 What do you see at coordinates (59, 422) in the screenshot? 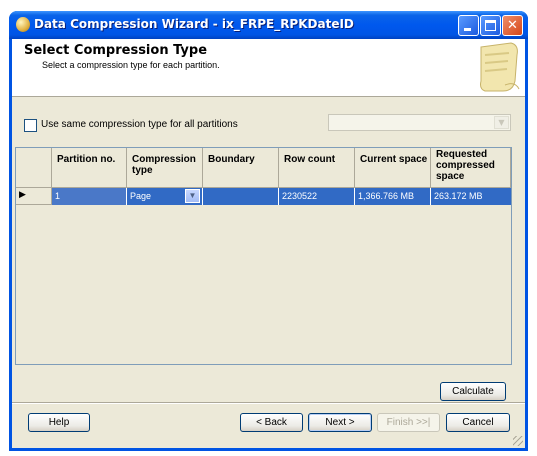
I see `help-button: Help` at bounding box center [59, 422].